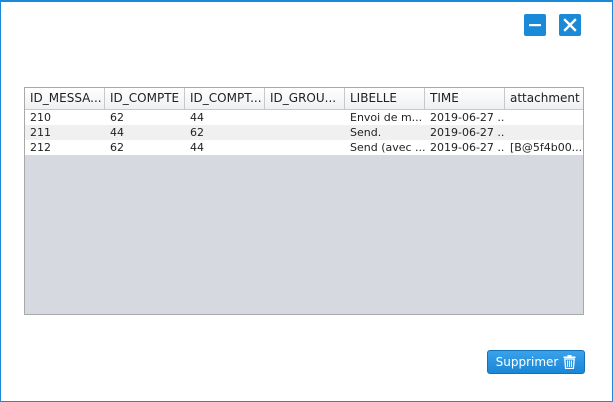  I want to click on table-cell: Send., so click(366, 132).